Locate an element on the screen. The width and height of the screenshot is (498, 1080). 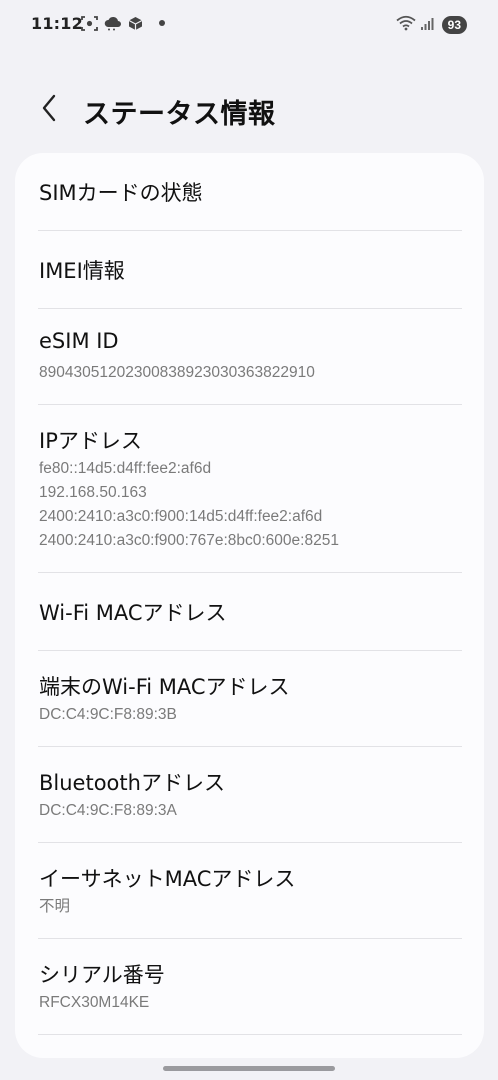
home-indicator is located at coordinates (249, 1068).